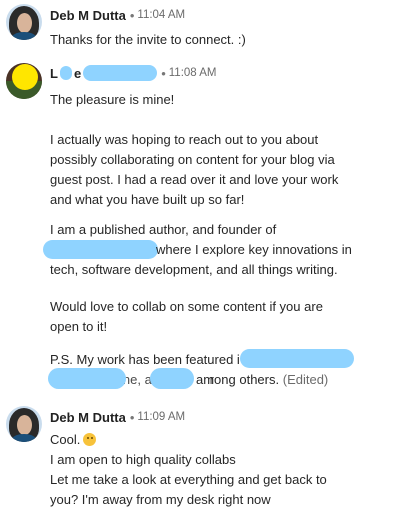  I want to click on message-text: P.S. My work has been featured i, so click(145, 359).